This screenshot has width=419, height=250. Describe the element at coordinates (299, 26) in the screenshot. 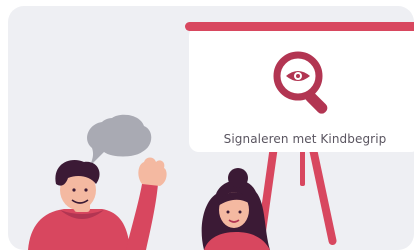

I see `board-top-rail` at that location.